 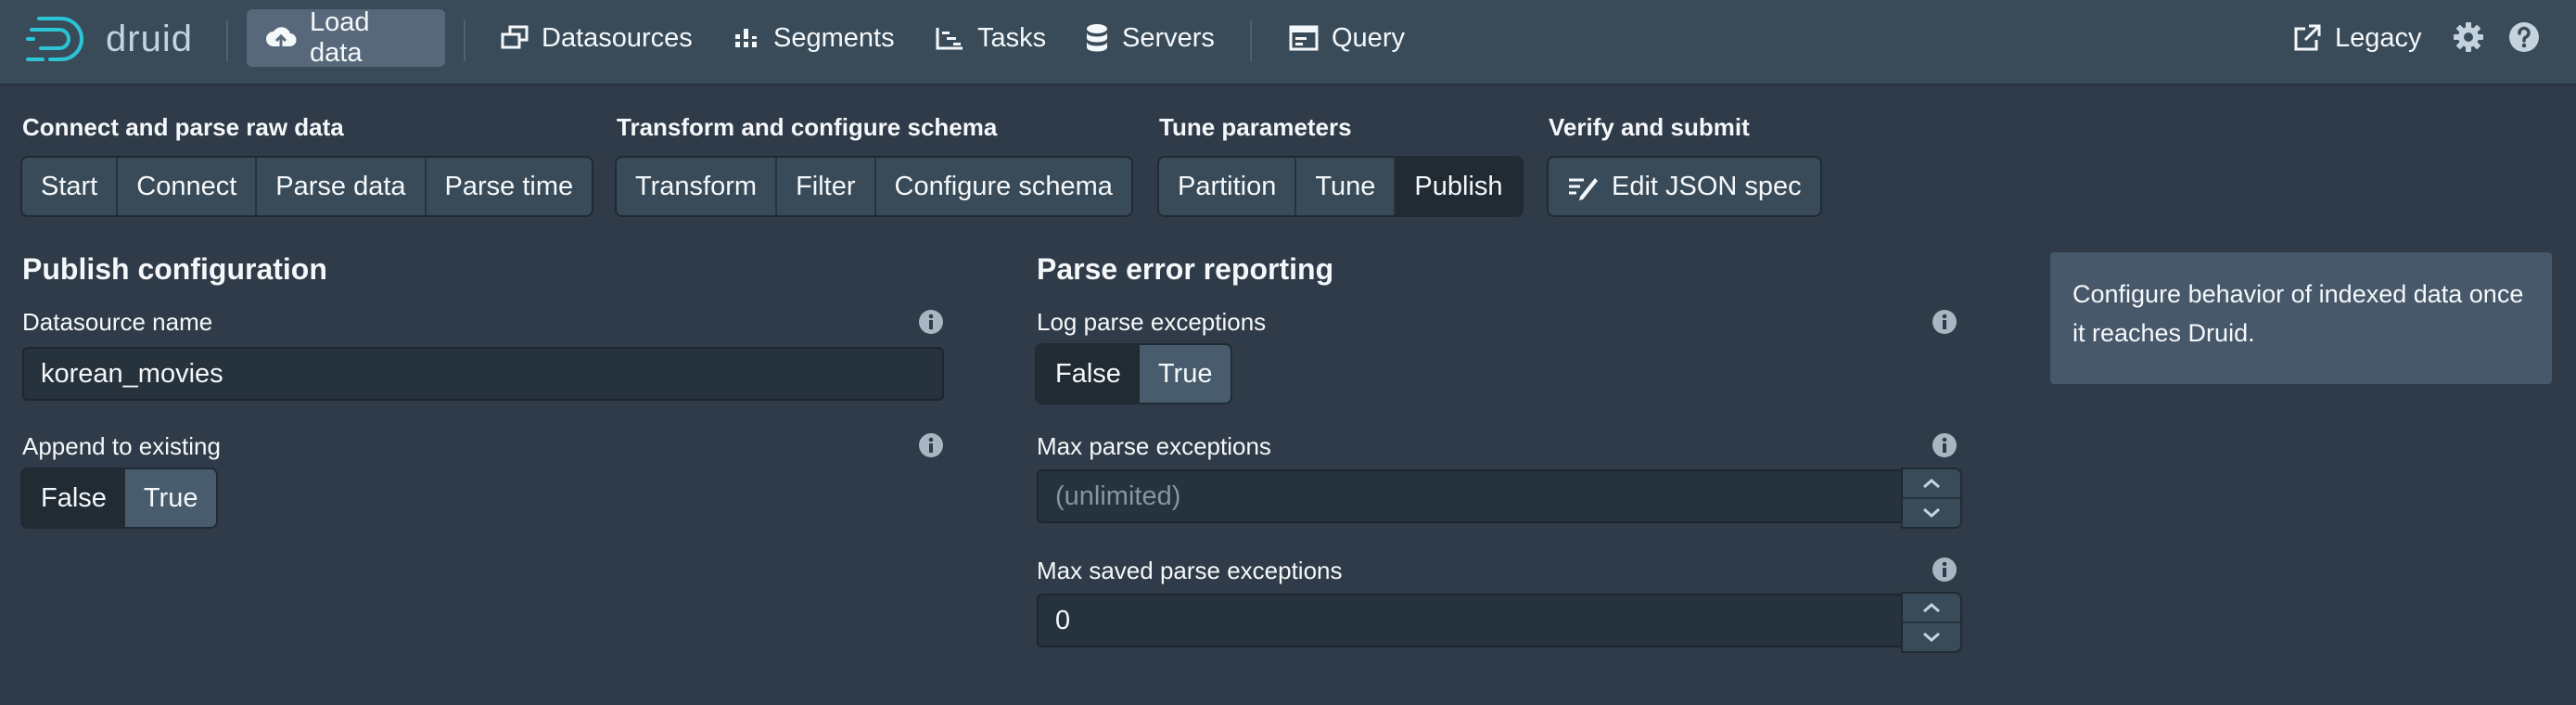 What do you see at coordinates (950, 38) in the screenshot?
I see `gantt-chart-icon` at bounding box center [950, 38].